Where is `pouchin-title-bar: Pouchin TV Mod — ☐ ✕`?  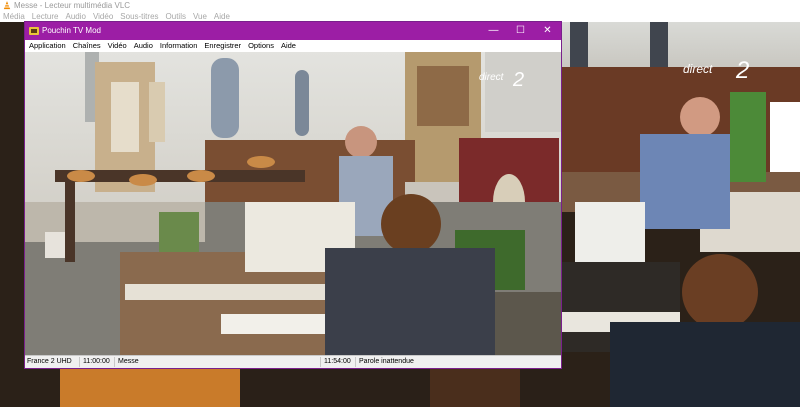 pouchin-title-bar: Pouchin TV Mod — ☐ ✕ is located at coordinates (293, 31).